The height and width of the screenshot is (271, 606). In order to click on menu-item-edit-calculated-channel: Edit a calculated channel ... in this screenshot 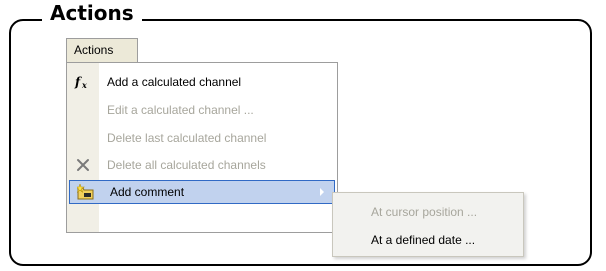, I will do `click(202, 110)`.